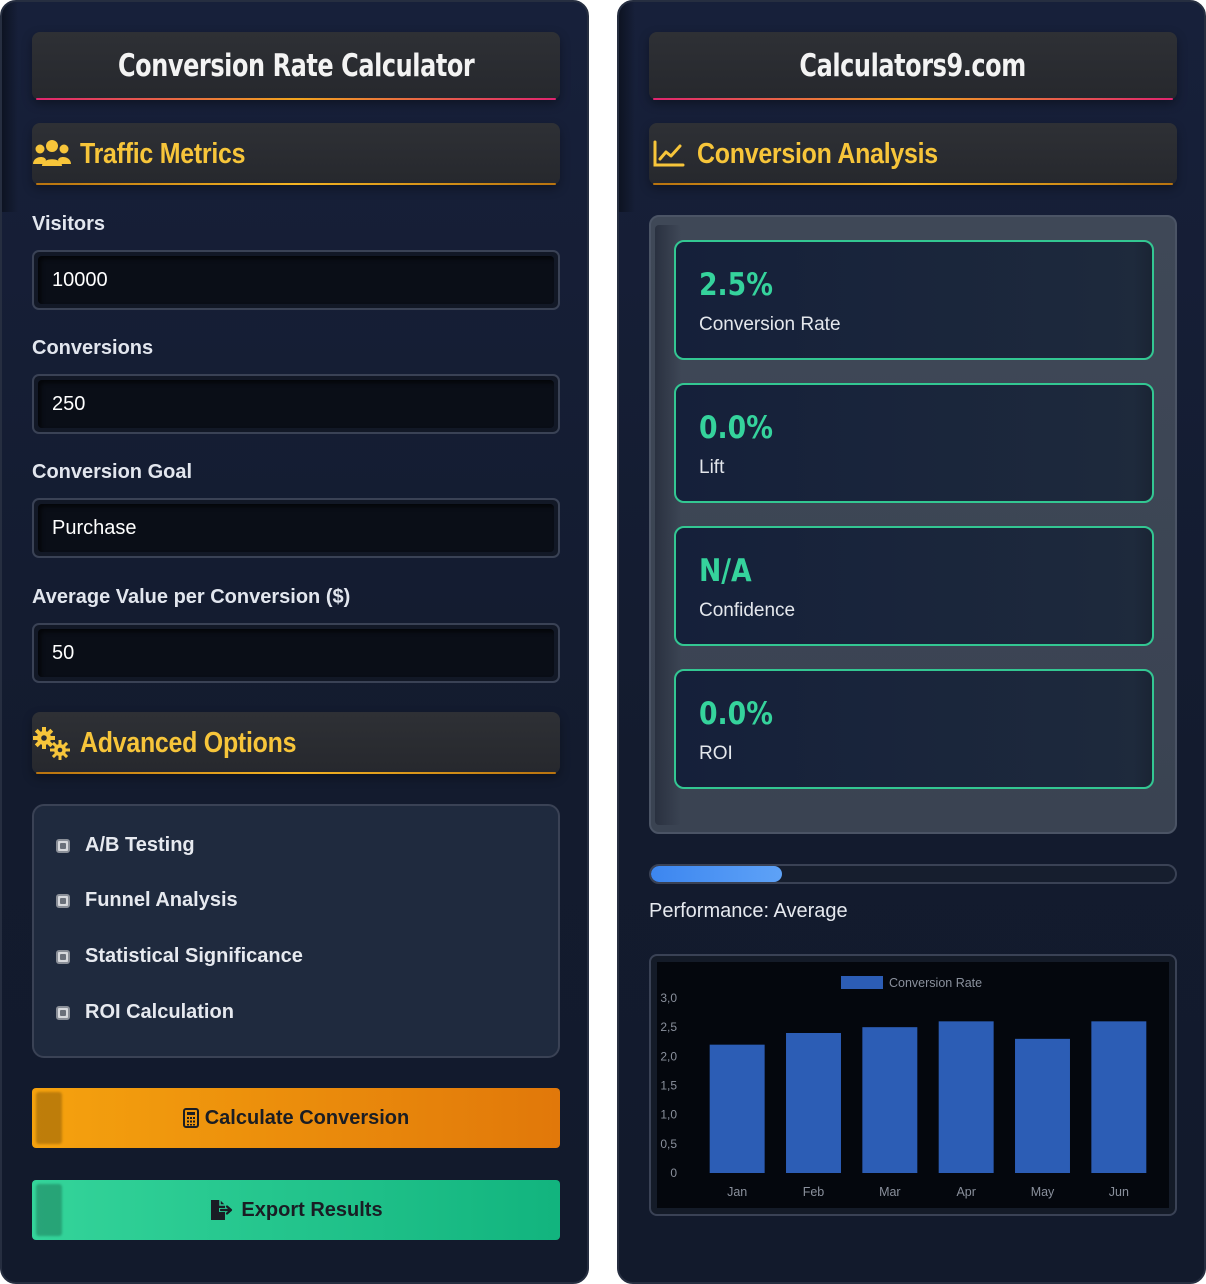 This screenshot has height=1284, width=1206. What do you see at coordinates (668, 1027) in the screenshot?
I see `y-tick-label: 2,5` at bounding box center [668, 1027].